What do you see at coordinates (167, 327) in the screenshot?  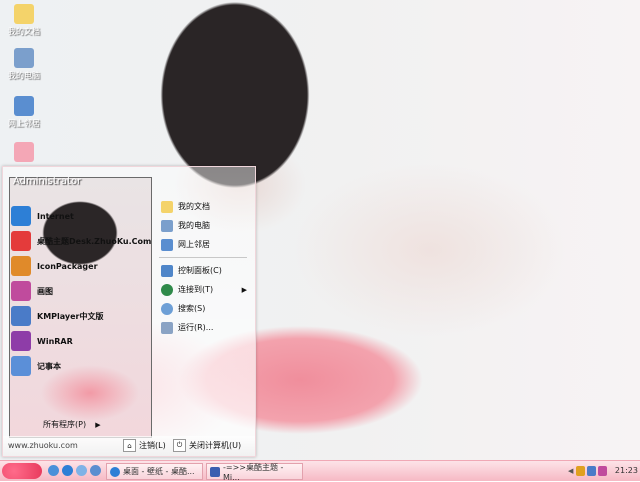 I see `run-icon` at bounding box center [167, 327].